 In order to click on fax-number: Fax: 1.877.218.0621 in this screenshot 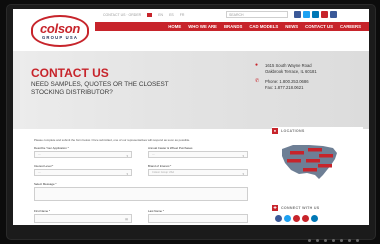, I will do `click(284, 87)`.